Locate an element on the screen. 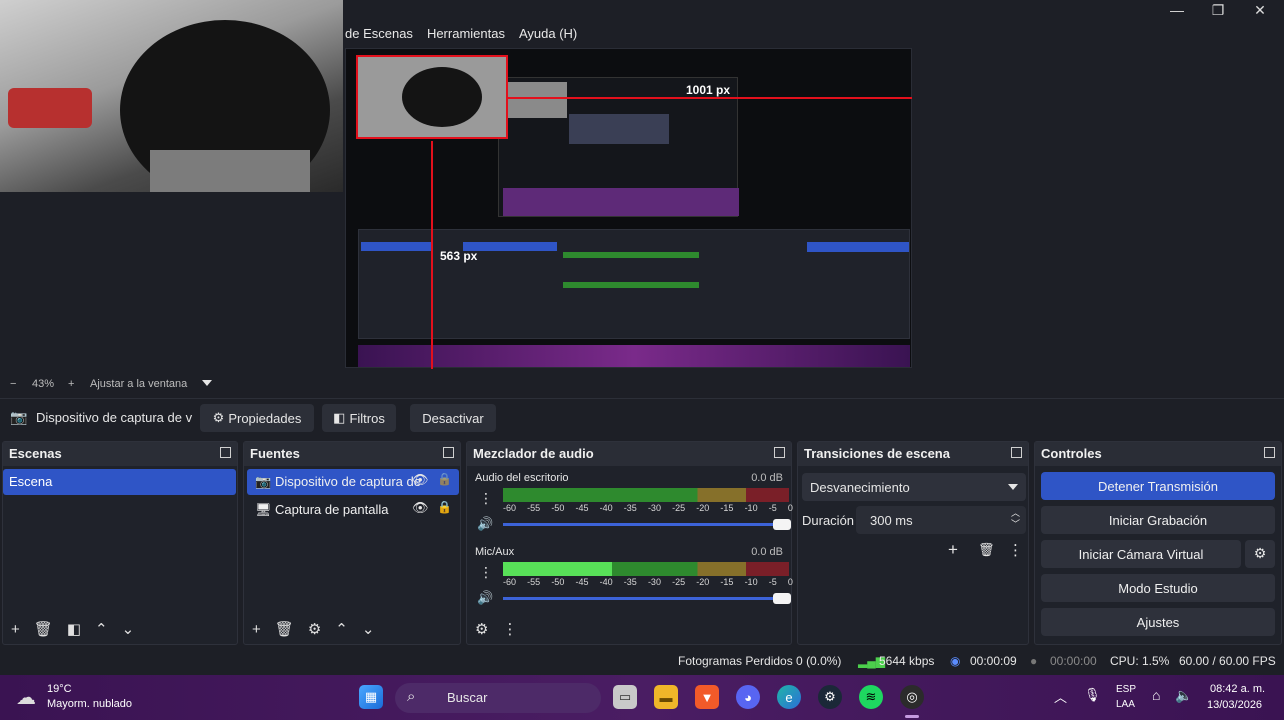 Image resolution: width=1284 pixels, height=720 pixels. duration-input: 300 ms ︿ ﹀ is located at coordinates (941, 520).